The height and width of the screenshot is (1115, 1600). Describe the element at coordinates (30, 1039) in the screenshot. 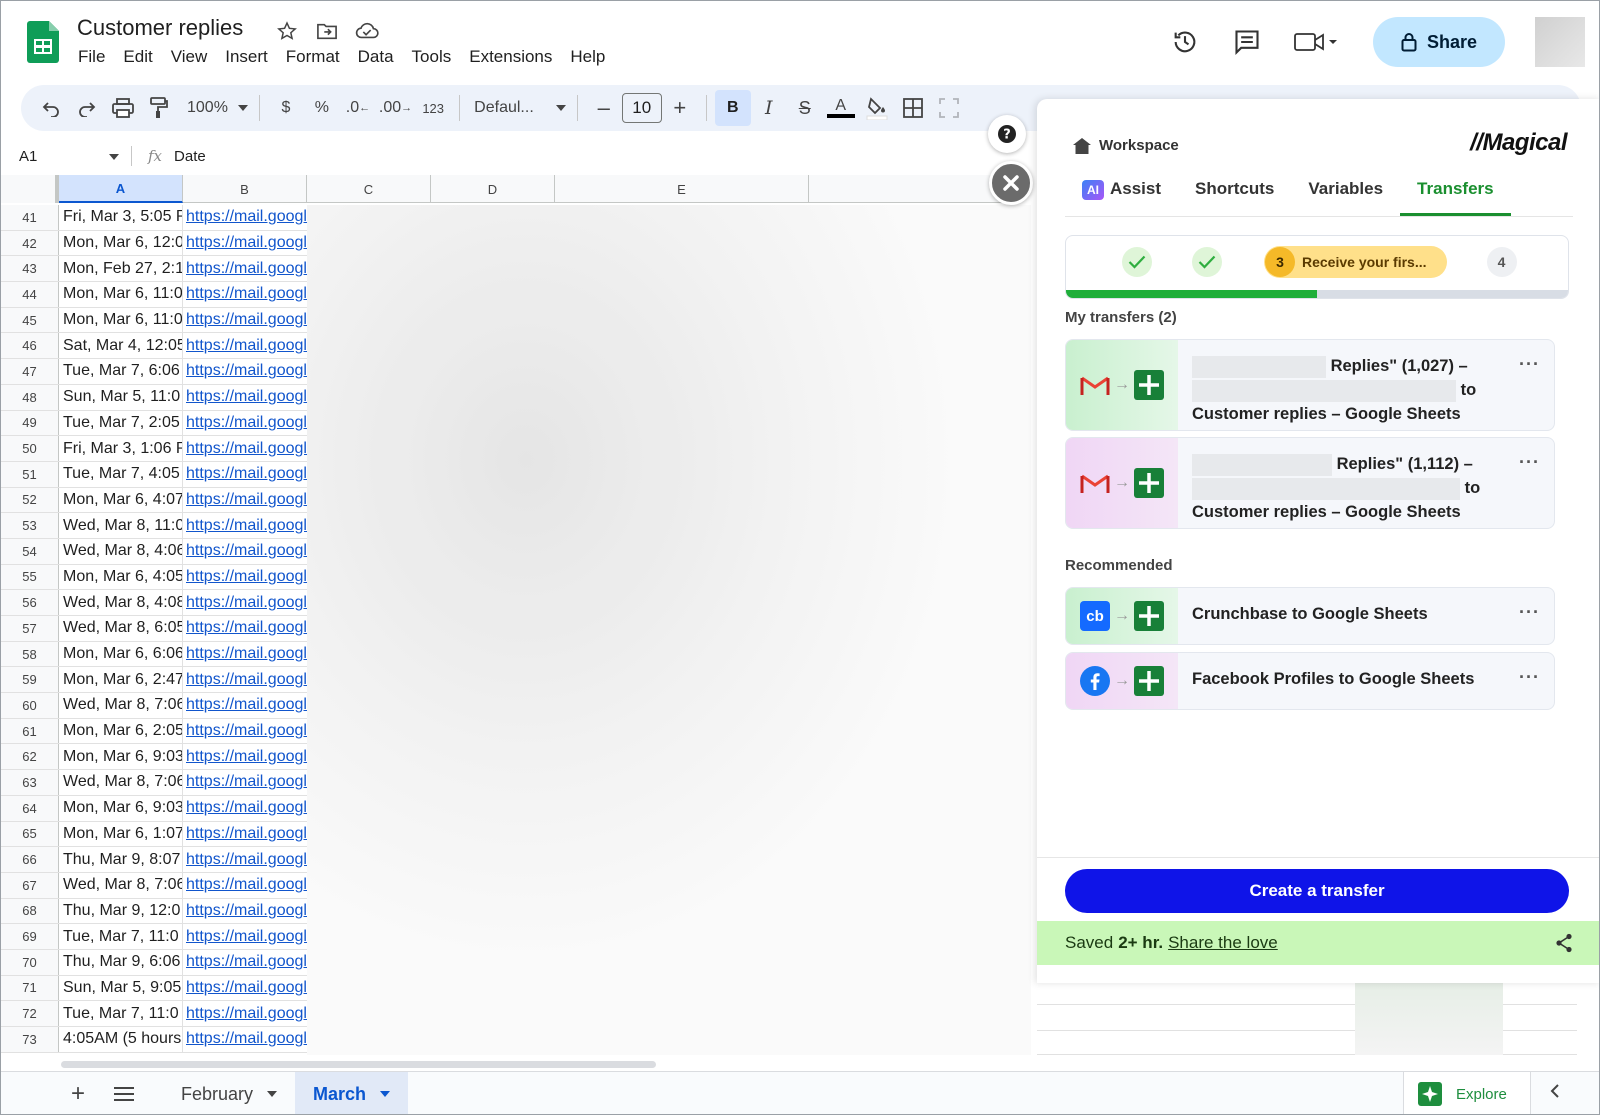

I see `row-number: 73` at that location.